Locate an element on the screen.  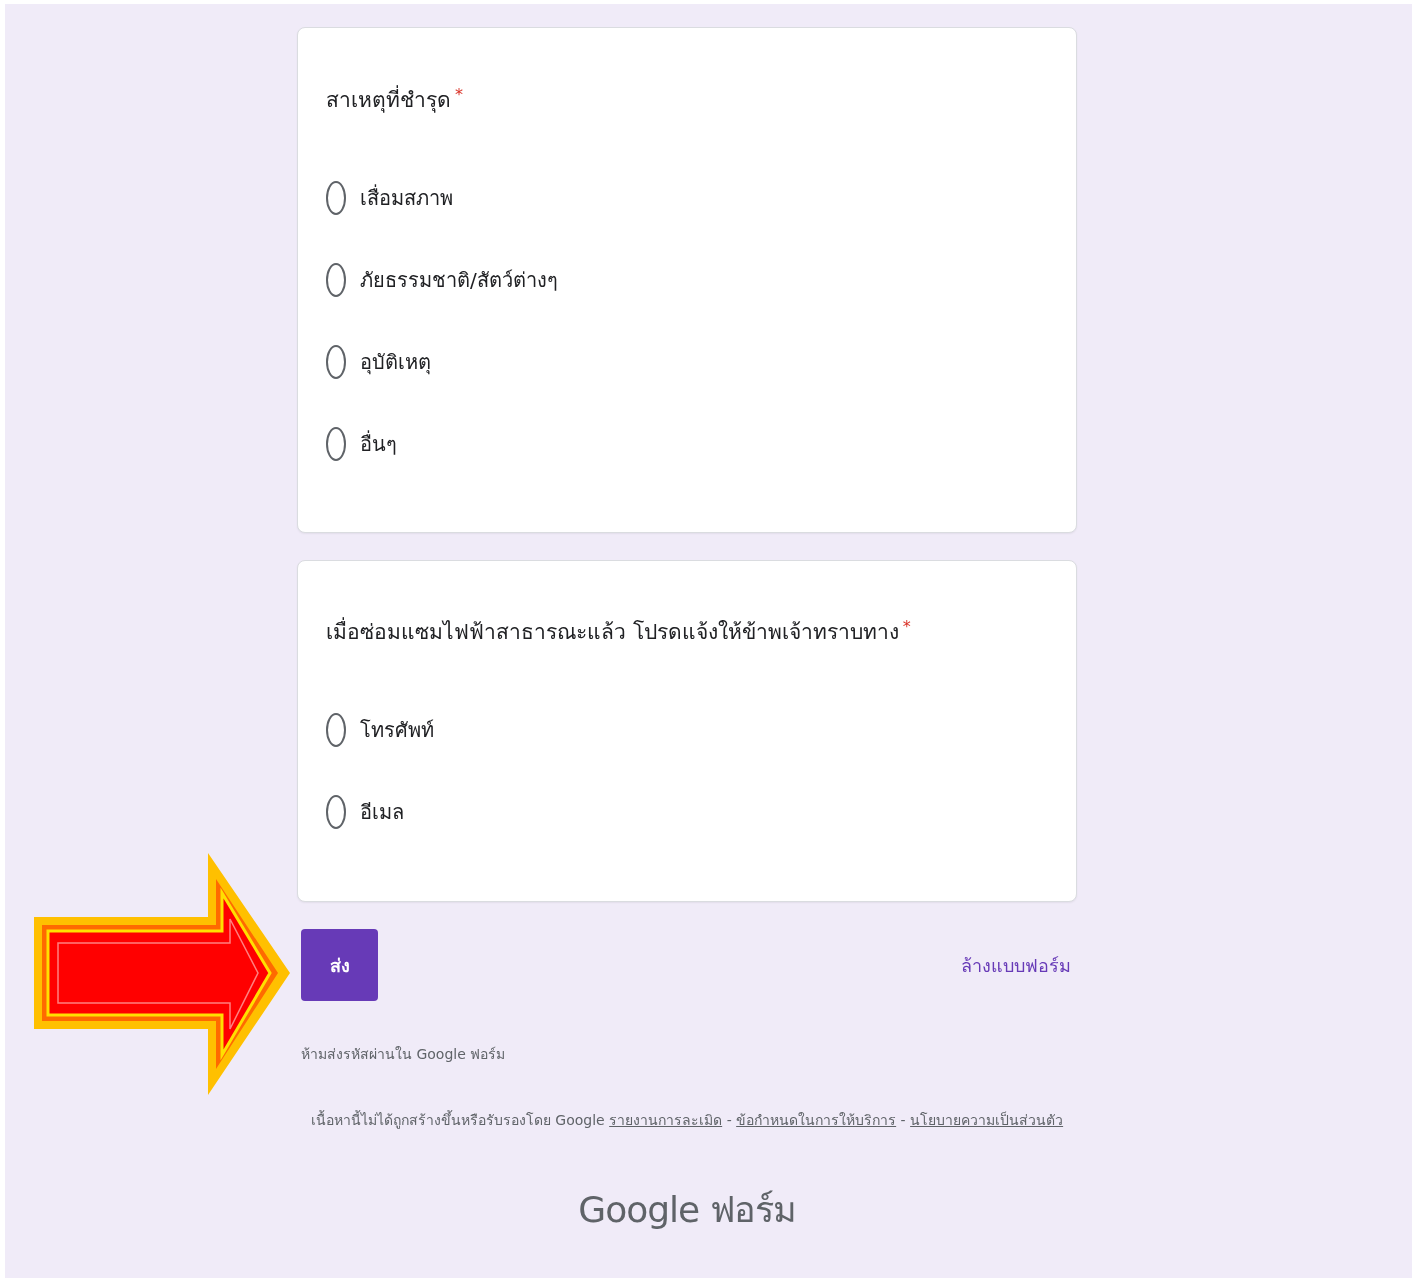
option-label: อีเมล is located at coordinates (382, 812).